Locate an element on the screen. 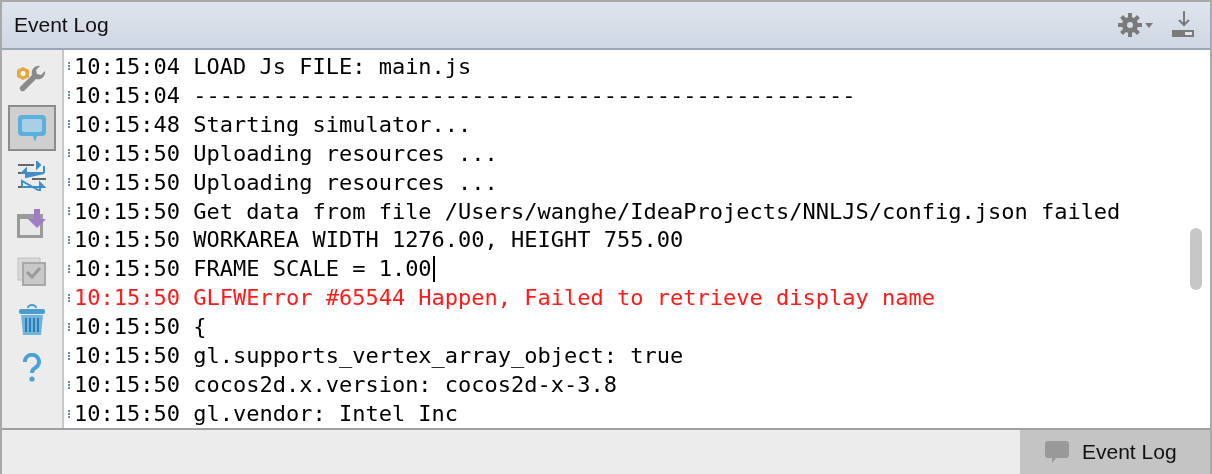  settings-icon is located at coordinates (1136, 25).